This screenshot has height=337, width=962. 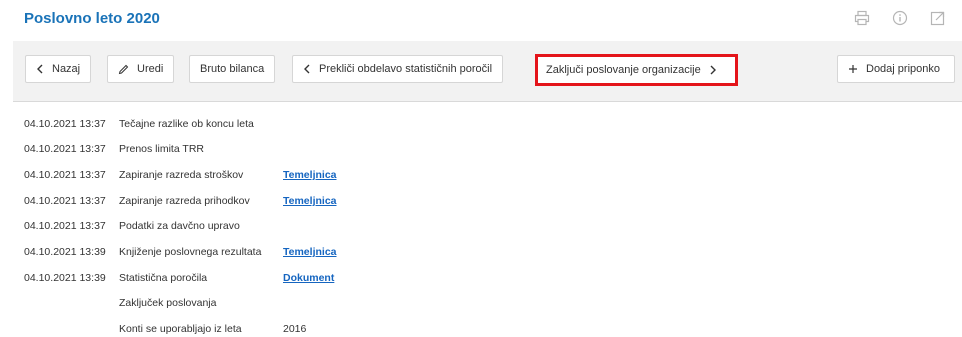 I want to click on log-description: Podatki za davčno upravo, so click(x=179, y=226).